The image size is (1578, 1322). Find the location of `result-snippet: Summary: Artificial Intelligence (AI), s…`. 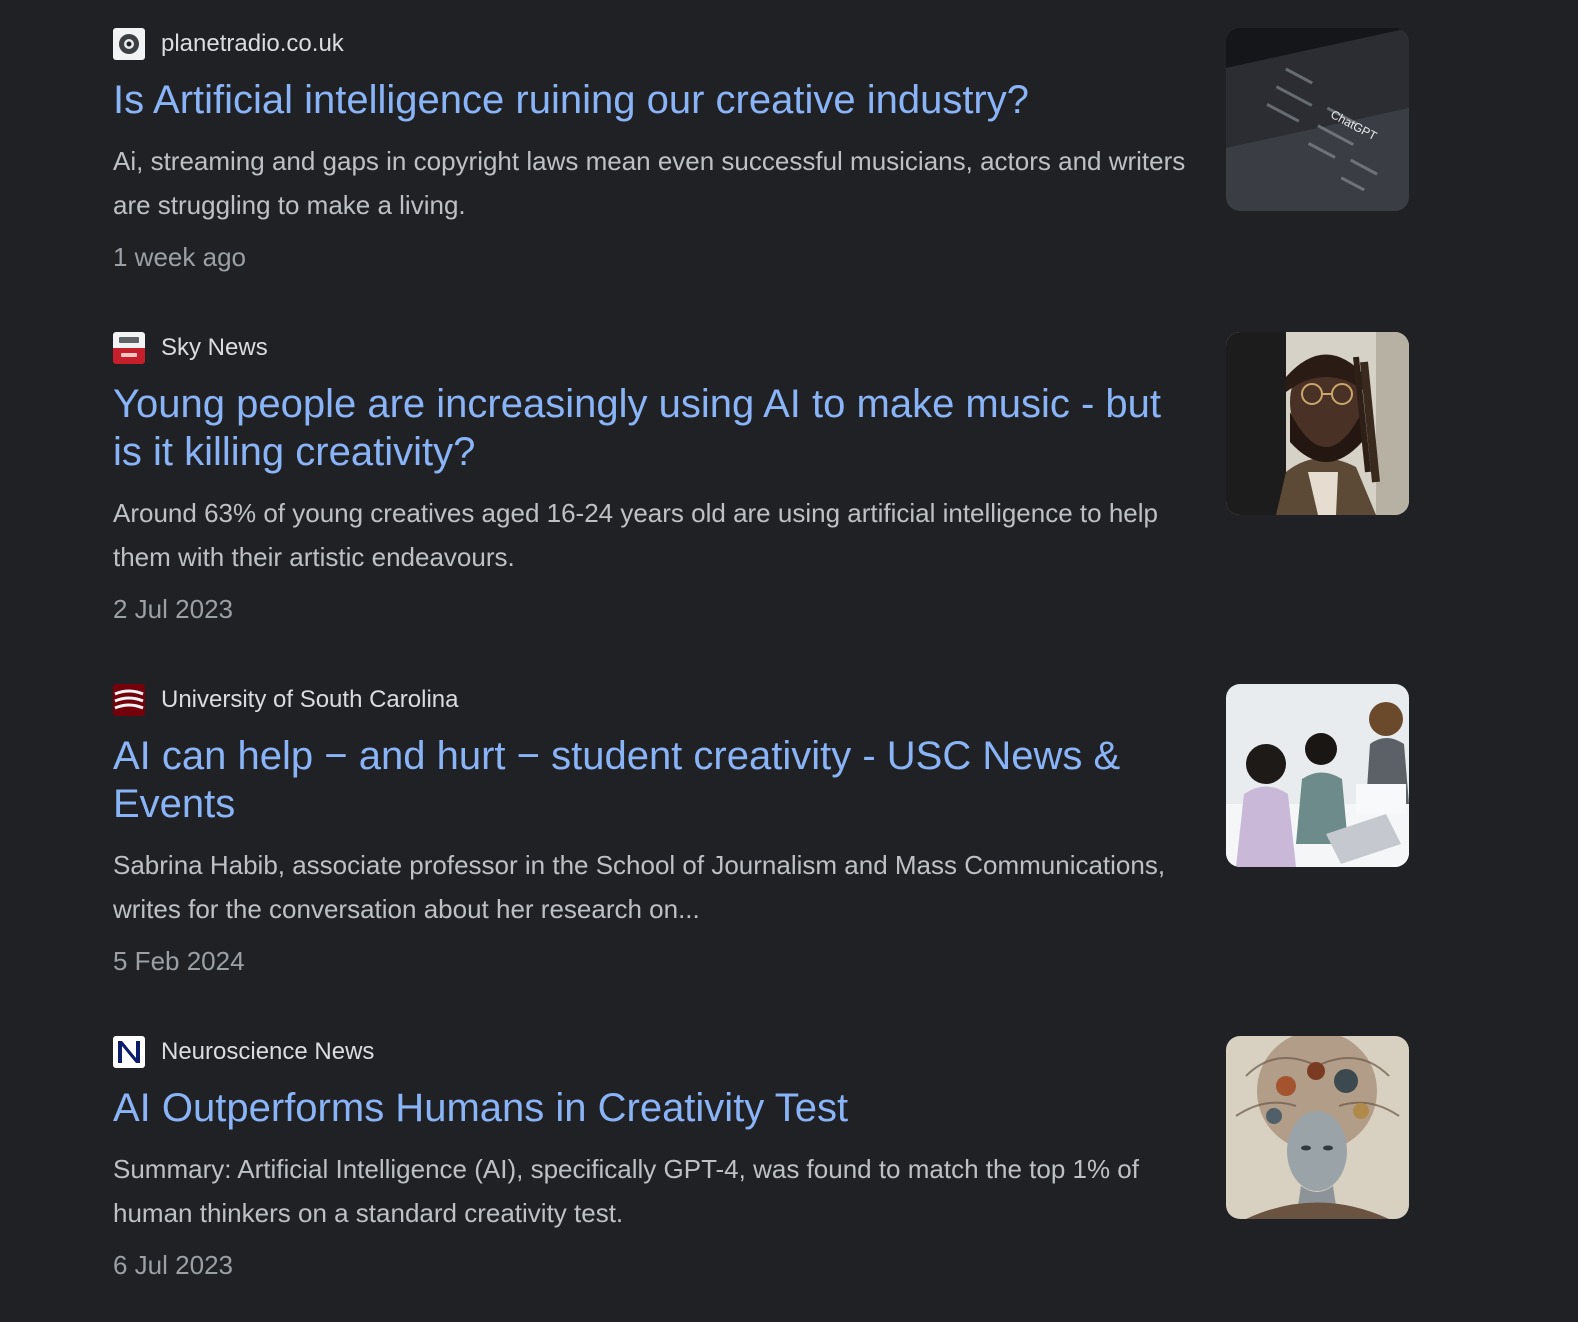

result-snippet: Summary: Artificial Intelligence (AI), s… is located at coordinates (626, 1191).